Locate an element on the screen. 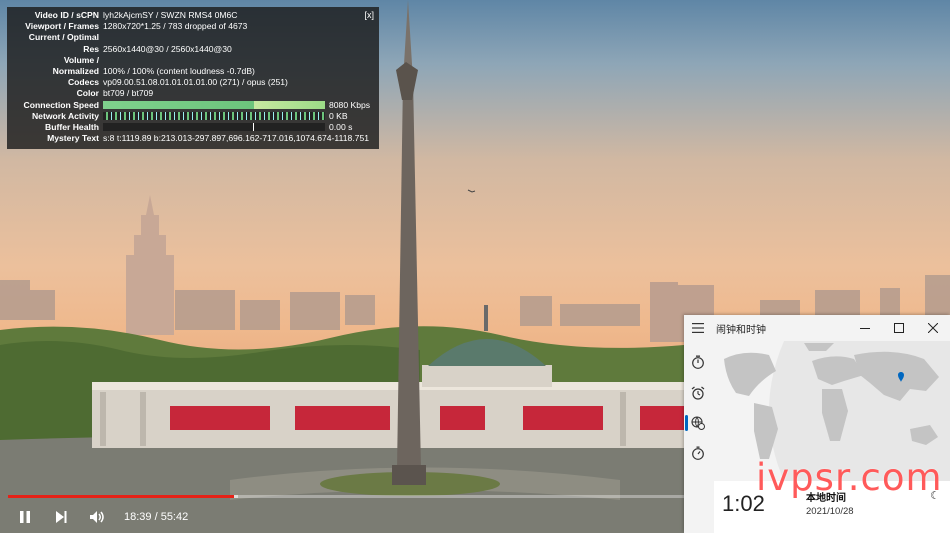  pause-icon is located at coordinates (25, 516).